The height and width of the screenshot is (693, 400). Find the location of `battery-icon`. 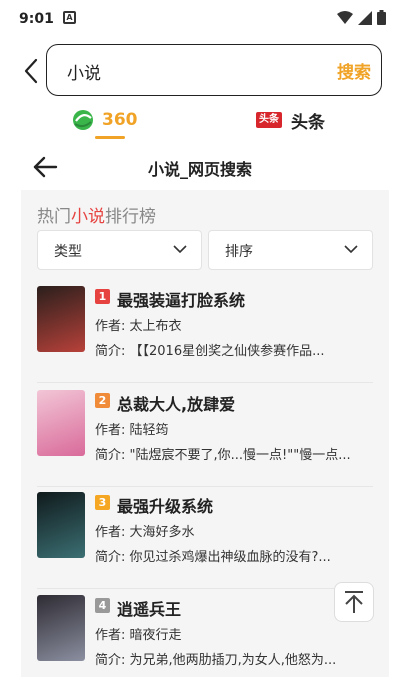

battery-icon is located at coordinates (381, 17).